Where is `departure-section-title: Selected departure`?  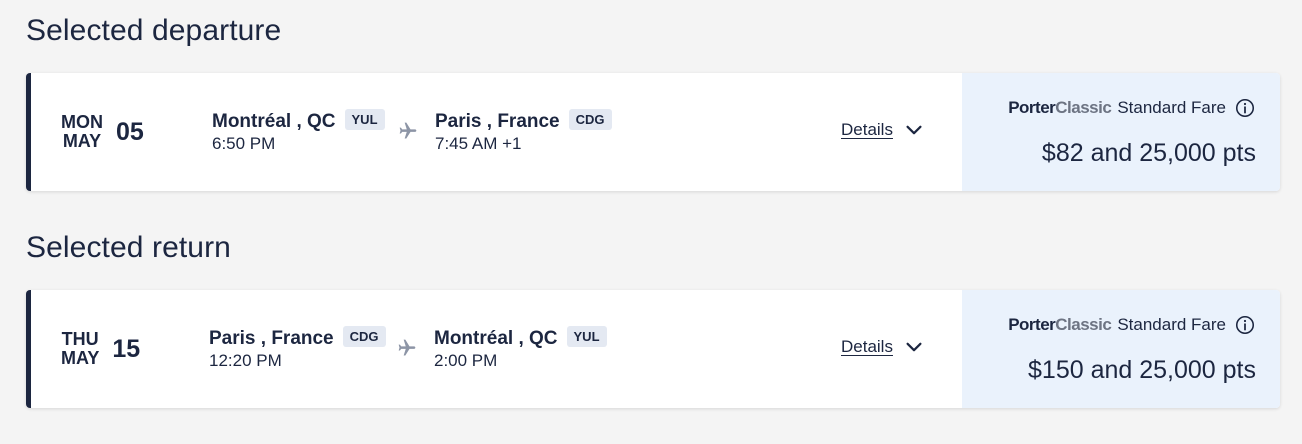
departure-section-title: Selected departure is located at coordinates (154, 30).